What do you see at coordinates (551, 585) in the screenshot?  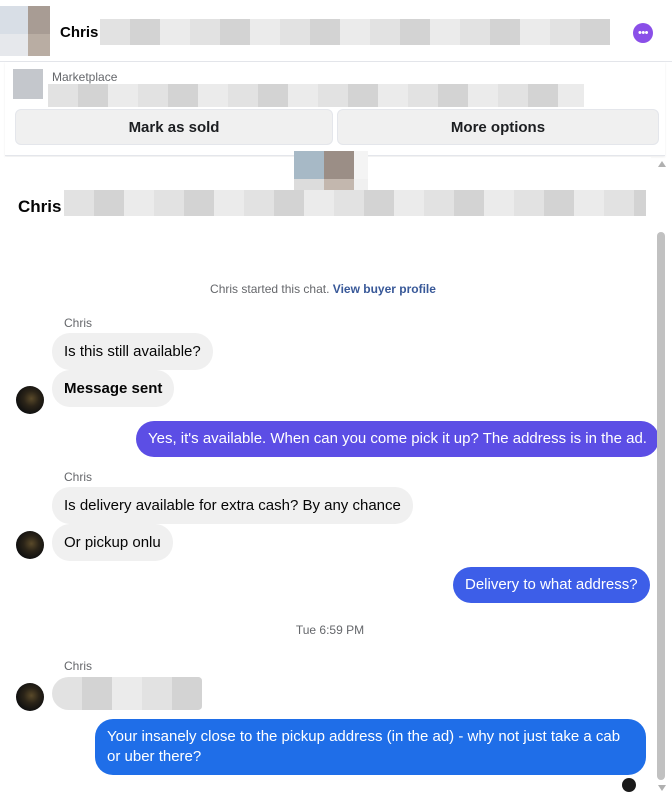 I see `message-bubble-outgoing: Delivery to what address?` at bounding box center [551, 585].